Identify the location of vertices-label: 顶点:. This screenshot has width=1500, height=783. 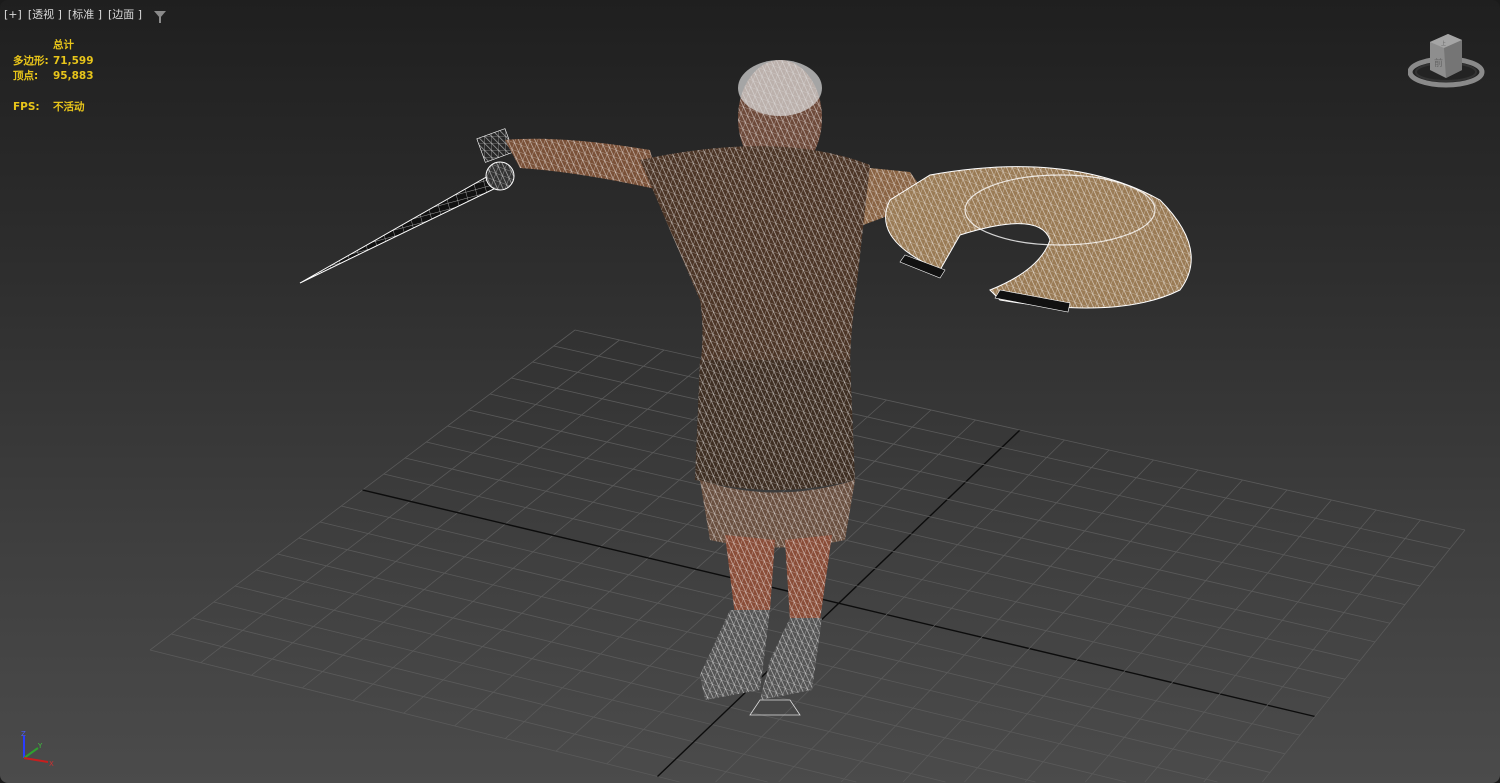
(26, 76).